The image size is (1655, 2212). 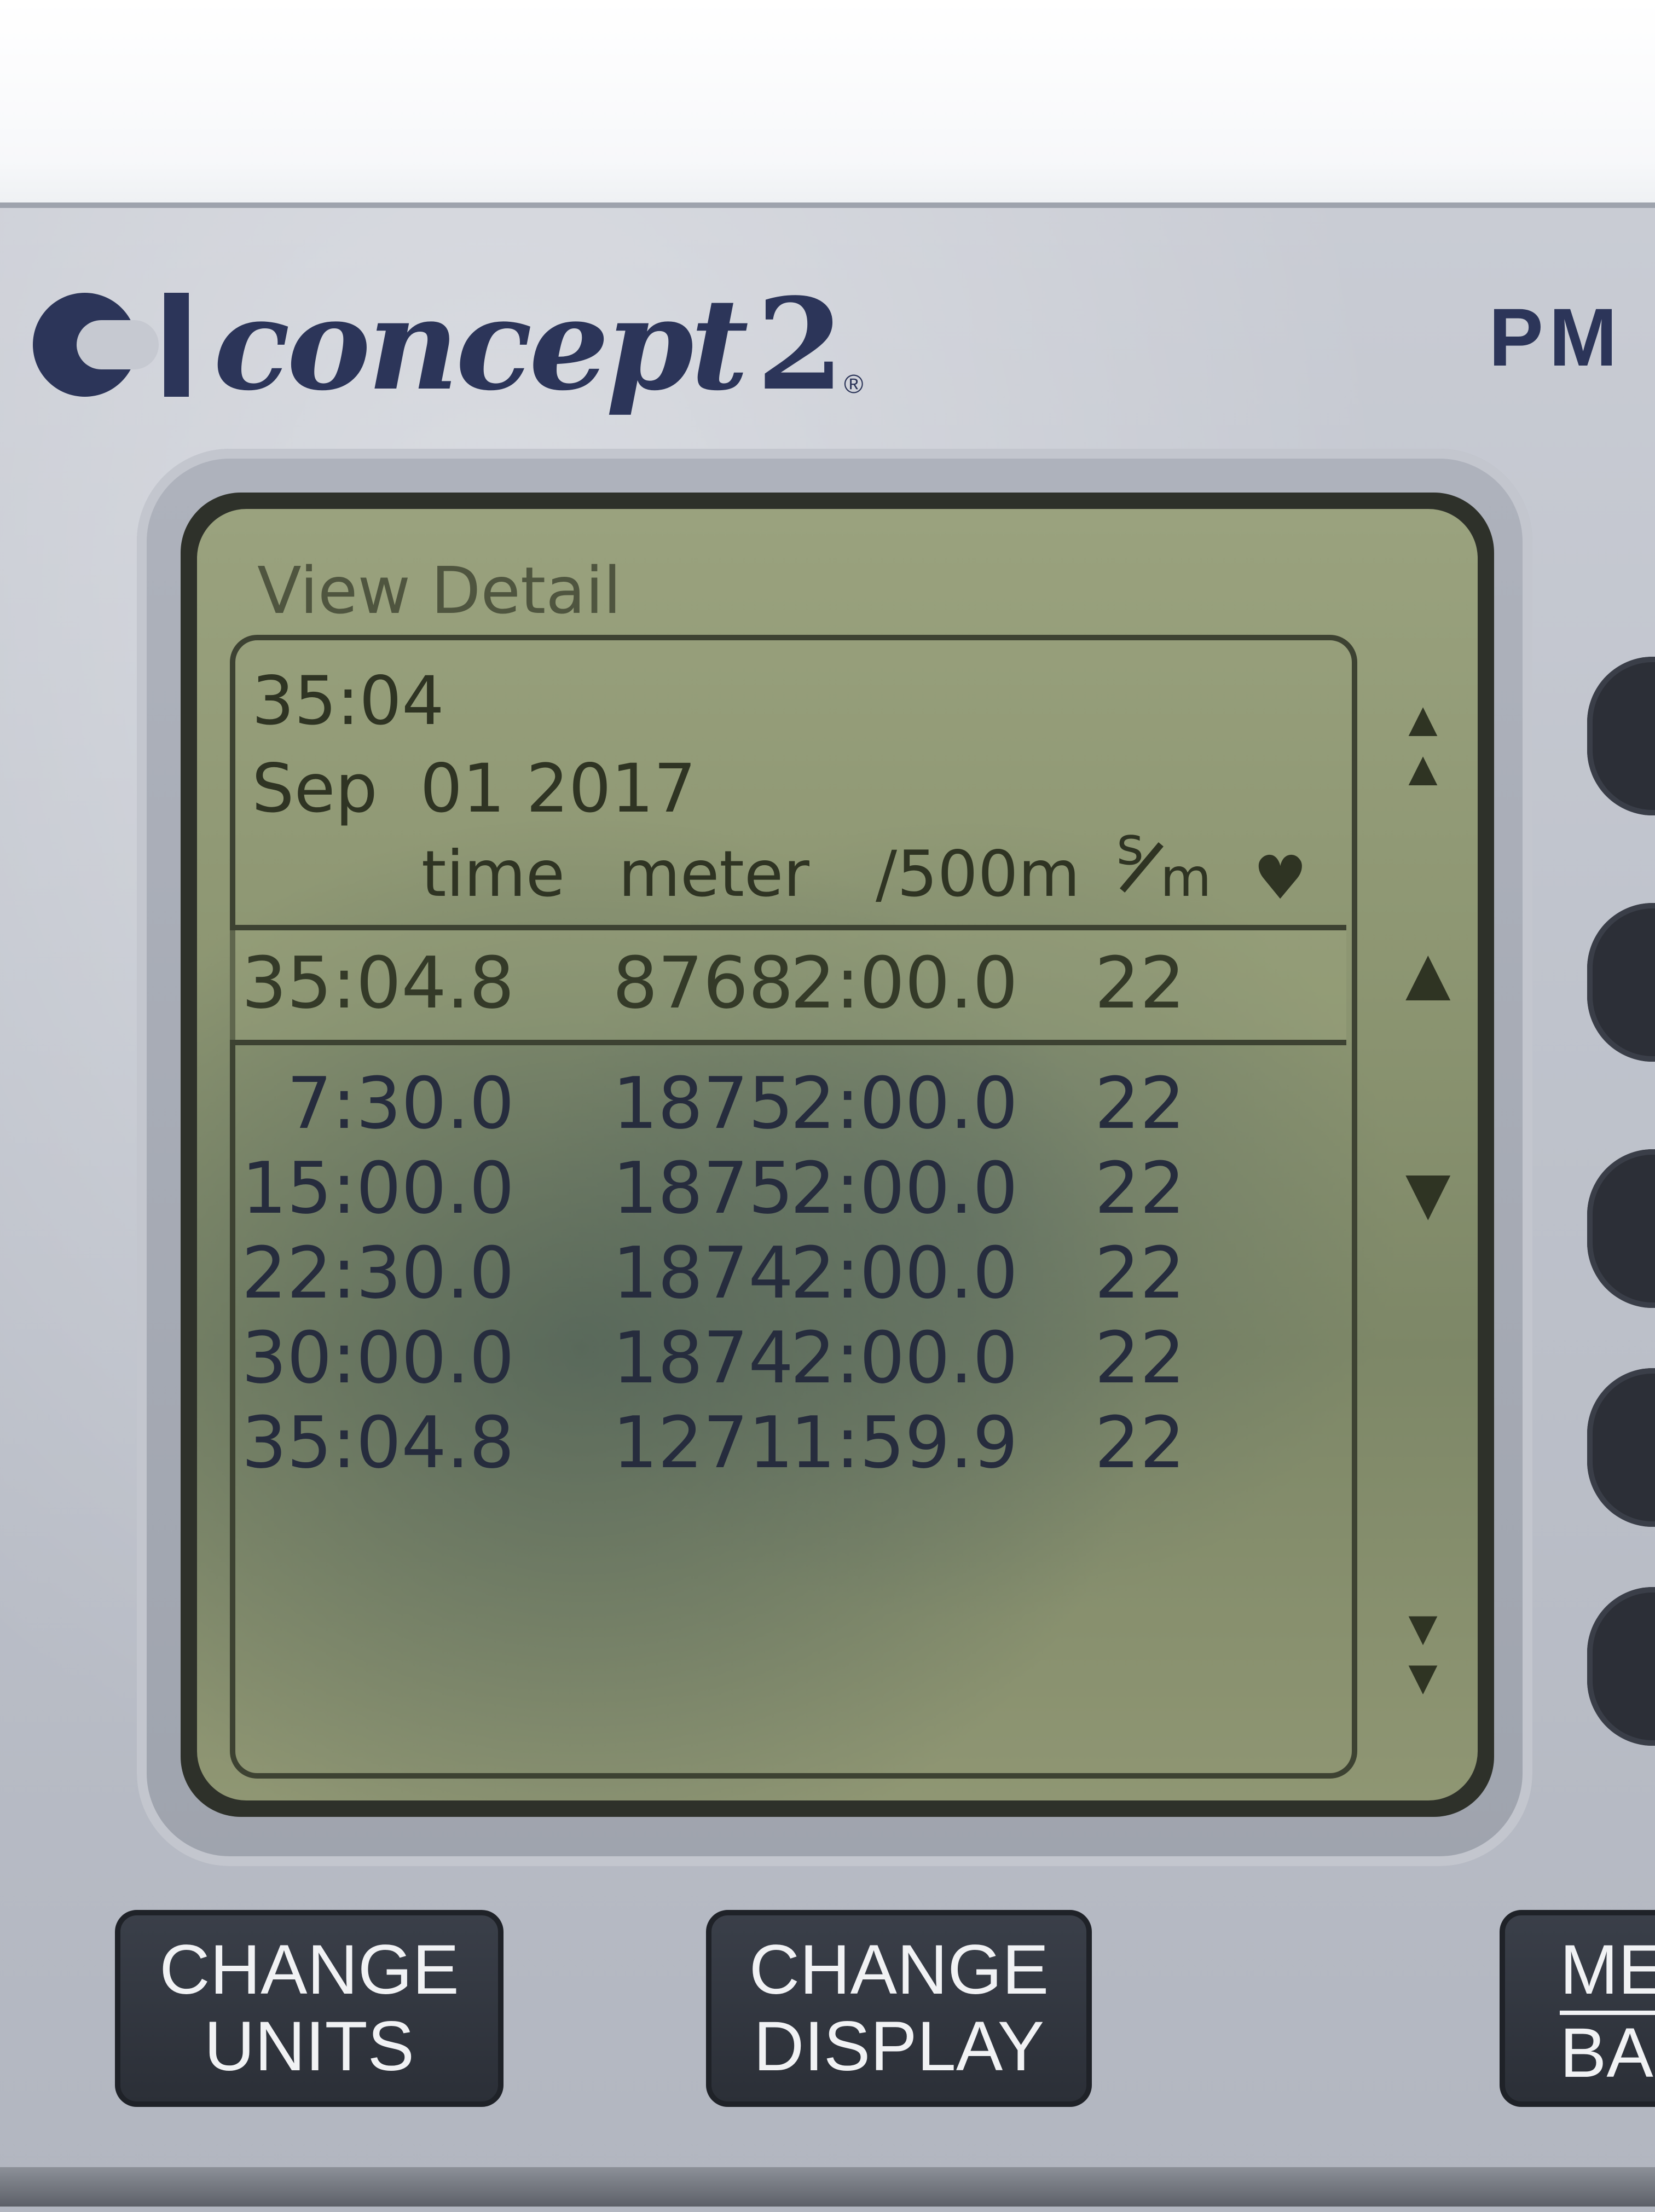 What do you see at coordinates (854, 384) in the screenshot?
I see `registered-mark: ®` at bounding box center [854, 384].